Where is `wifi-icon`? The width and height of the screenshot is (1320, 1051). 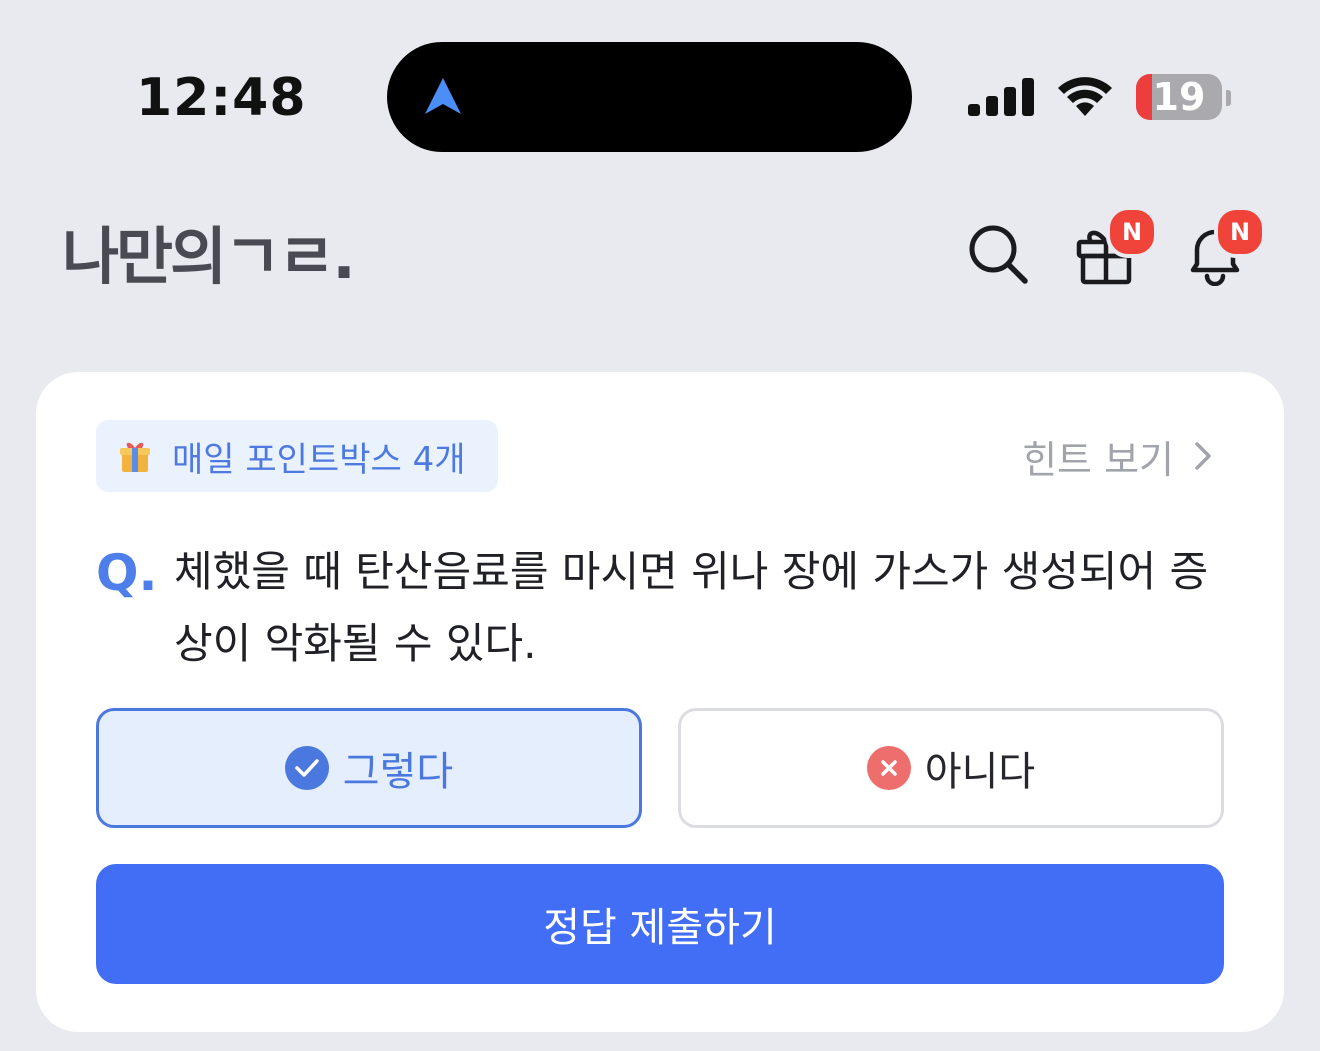
wifi-icon is located at coordinates (1085, 96).